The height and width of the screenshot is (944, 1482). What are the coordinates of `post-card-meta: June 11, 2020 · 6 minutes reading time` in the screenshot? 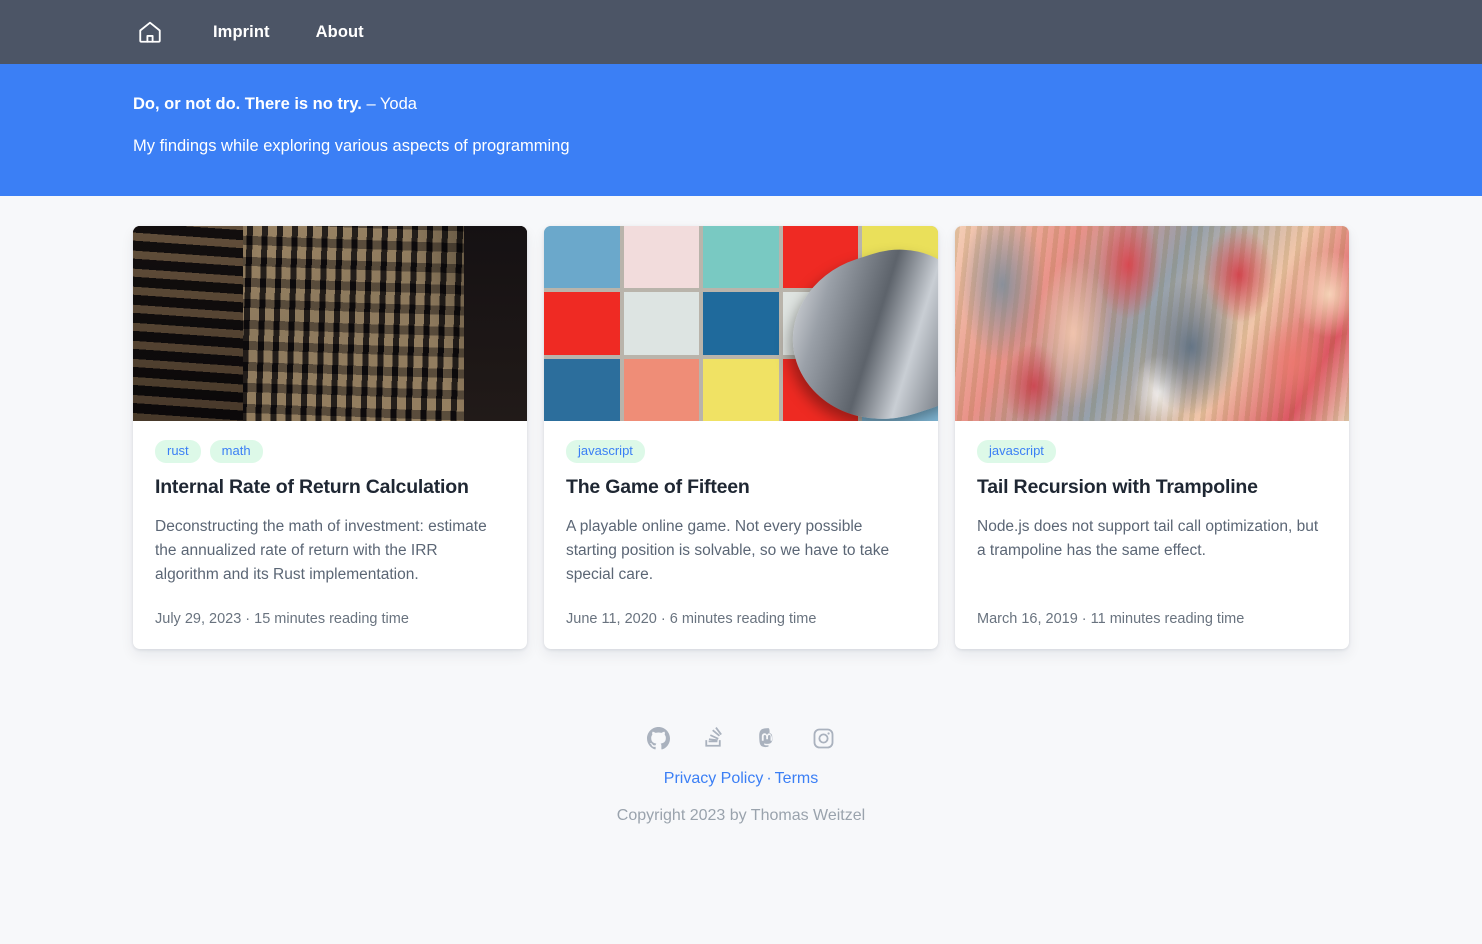 It's located at (691, 618).